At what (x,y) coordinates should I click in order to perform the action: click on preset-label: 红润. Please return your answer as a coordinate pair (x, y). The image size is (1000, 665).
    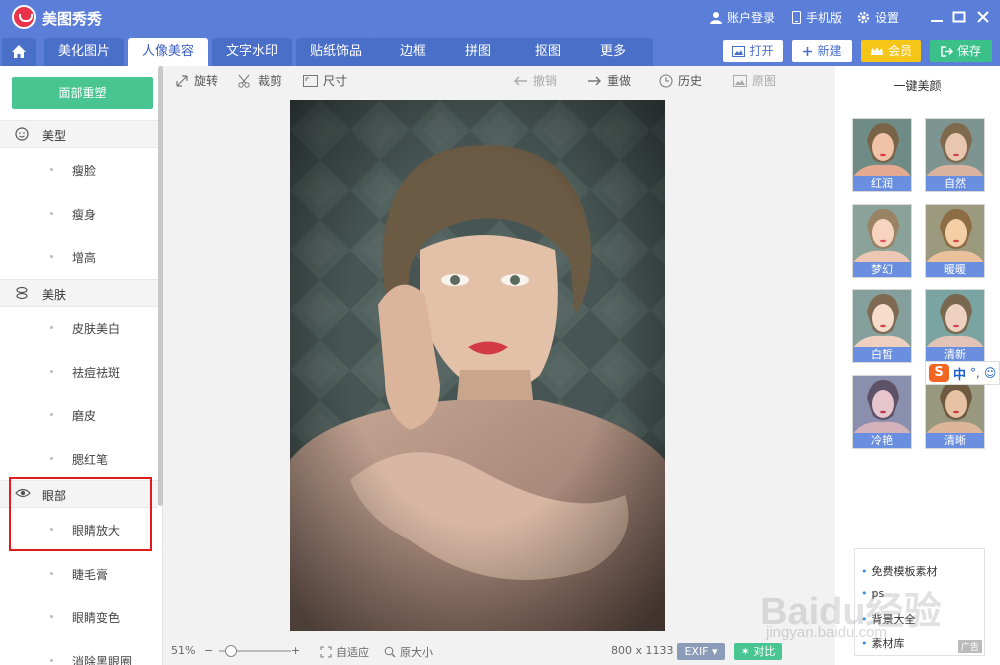
    Looking at the image, I should click on (882, 183).